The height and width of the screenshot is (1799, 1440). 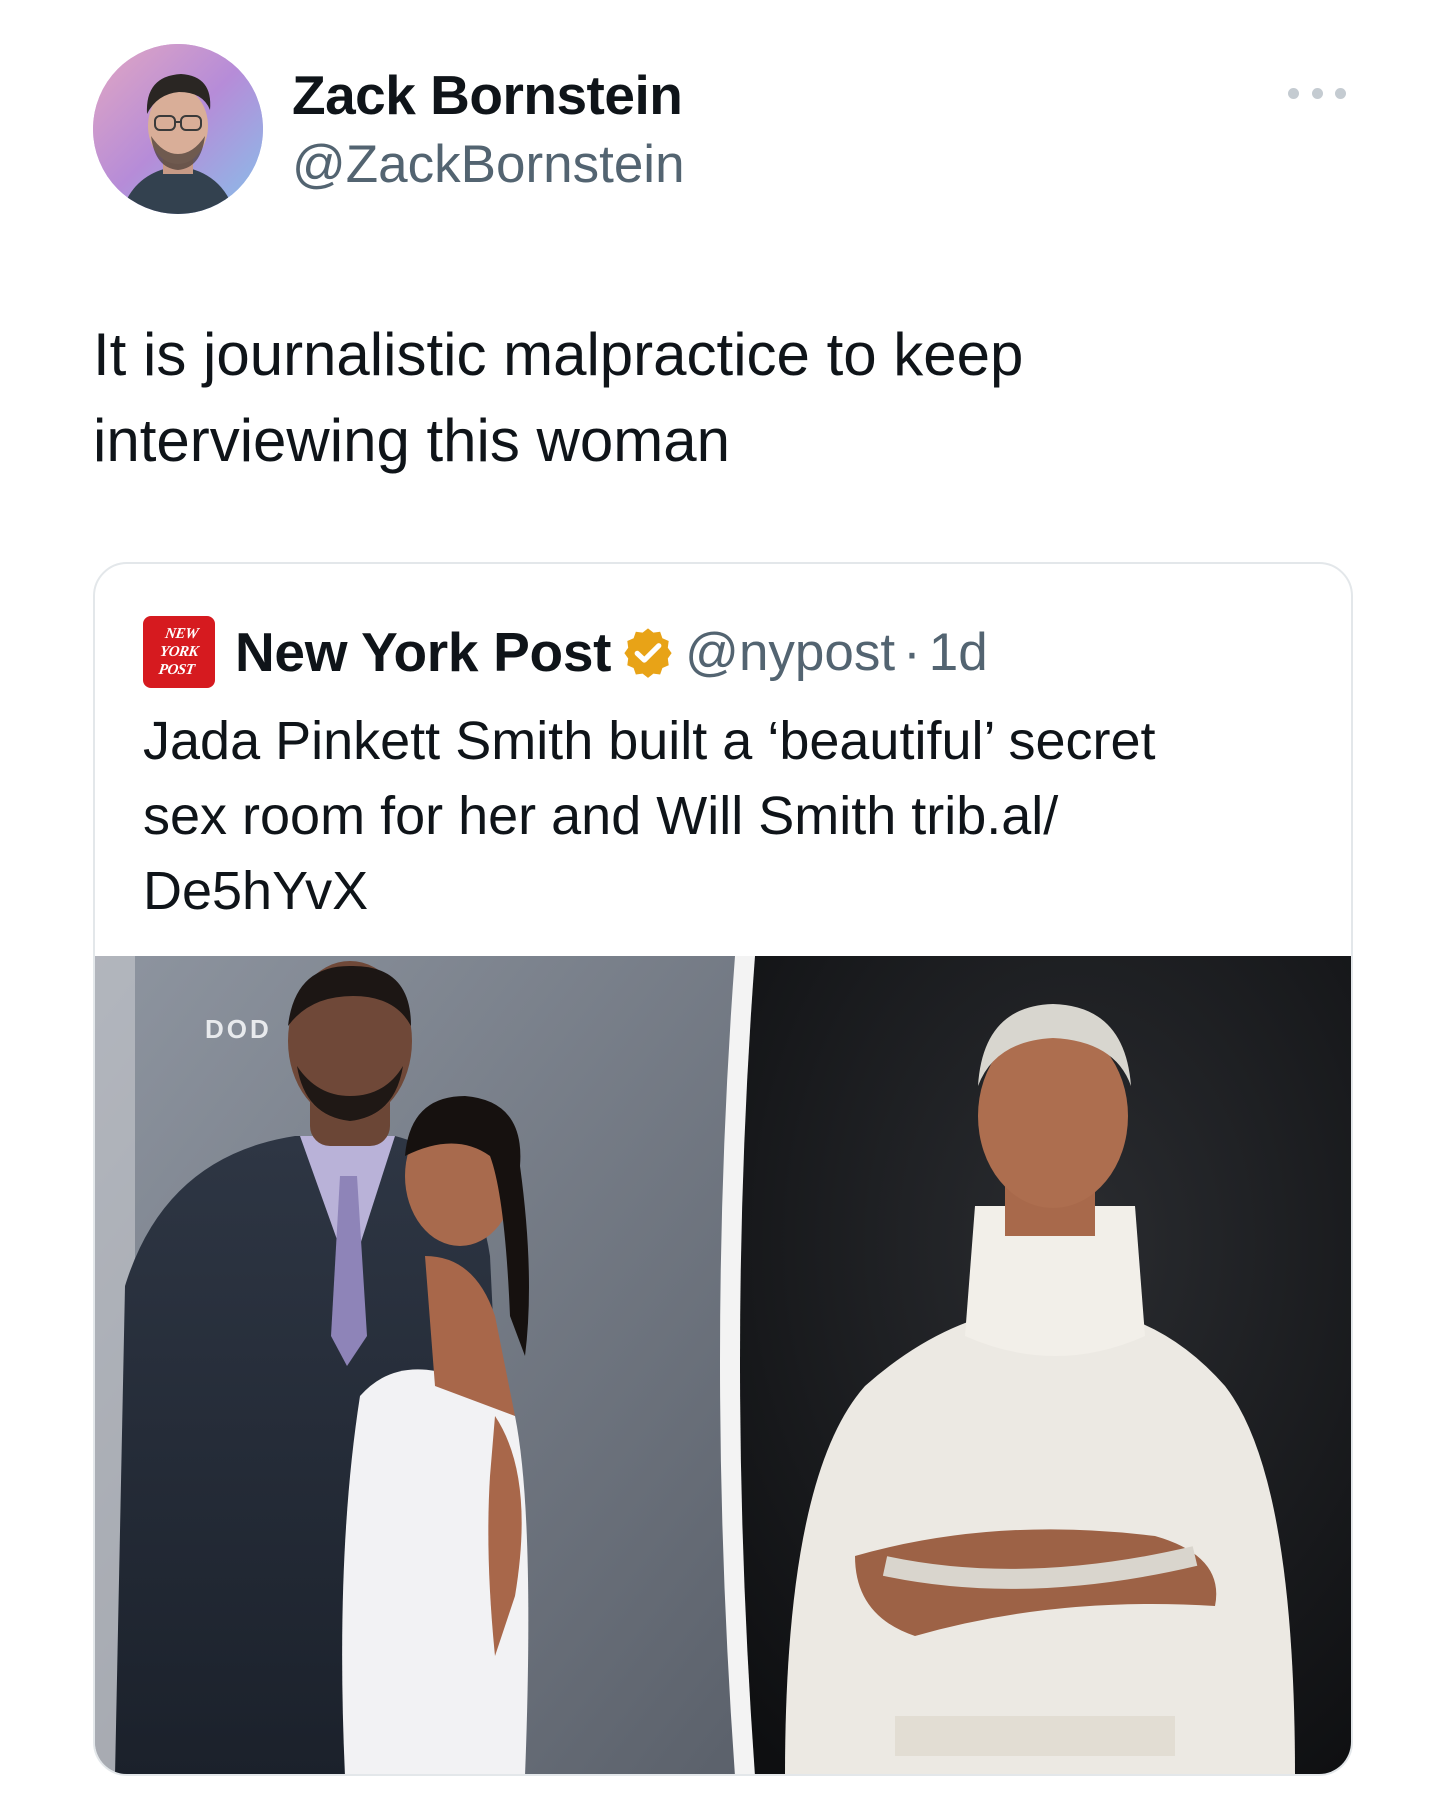 What do you see at coordinates (488, 165) in the screenshot?
I see `author-handle: @ZackBornstein` at bounding box center [488, 165].